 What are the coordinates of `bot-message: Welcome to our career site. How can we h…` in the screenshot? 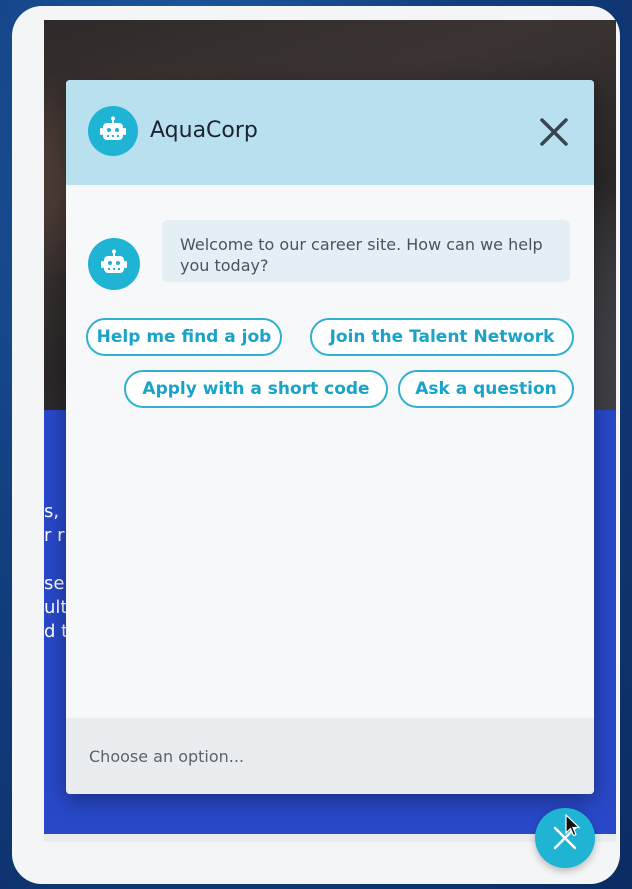 It's located at (366, 251).